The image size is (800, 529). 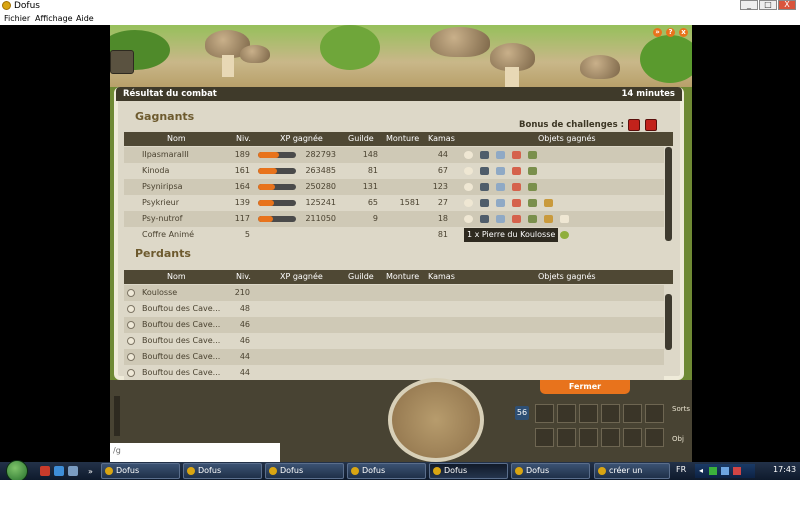 What do you see at coordinates (683, 32) in the screenshot?
I see `close-game-icon: x` at bounding box center [683, 32].